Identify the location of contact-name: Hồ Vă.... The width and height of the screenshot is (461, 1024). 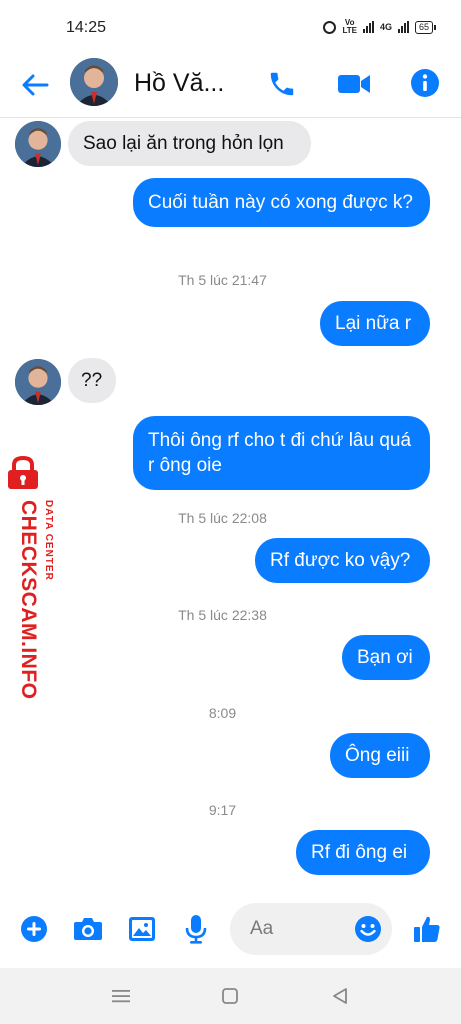
(179, 83).